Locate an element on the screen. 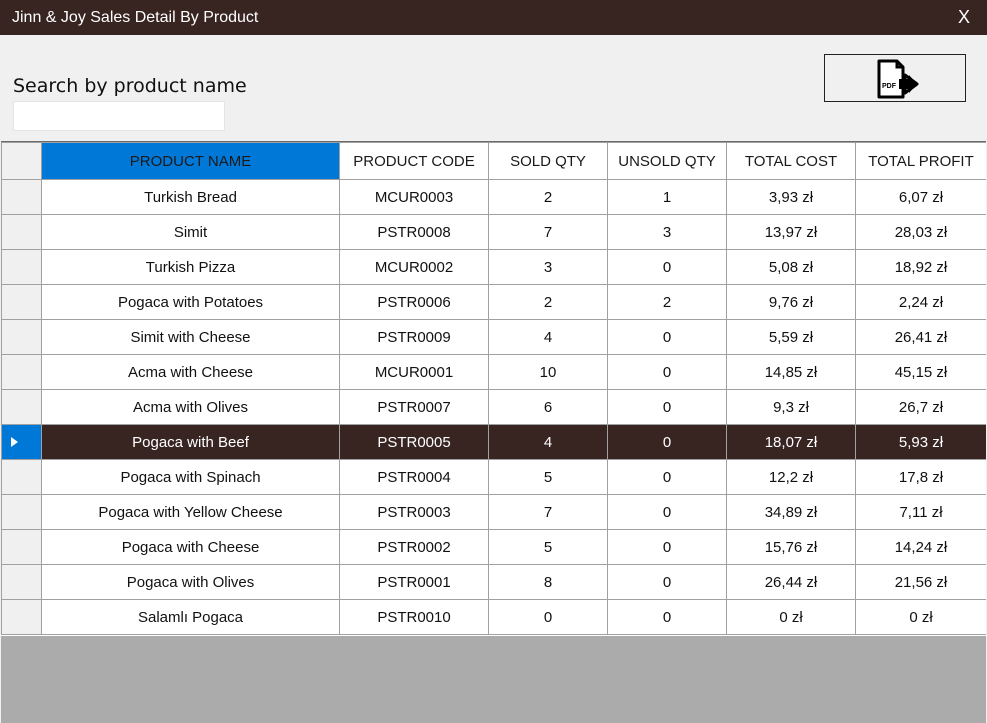 The width and height of the screenshot is (987, 723). product-name-cell: Pogaca with Cheese is located at coordinates (190, 547).